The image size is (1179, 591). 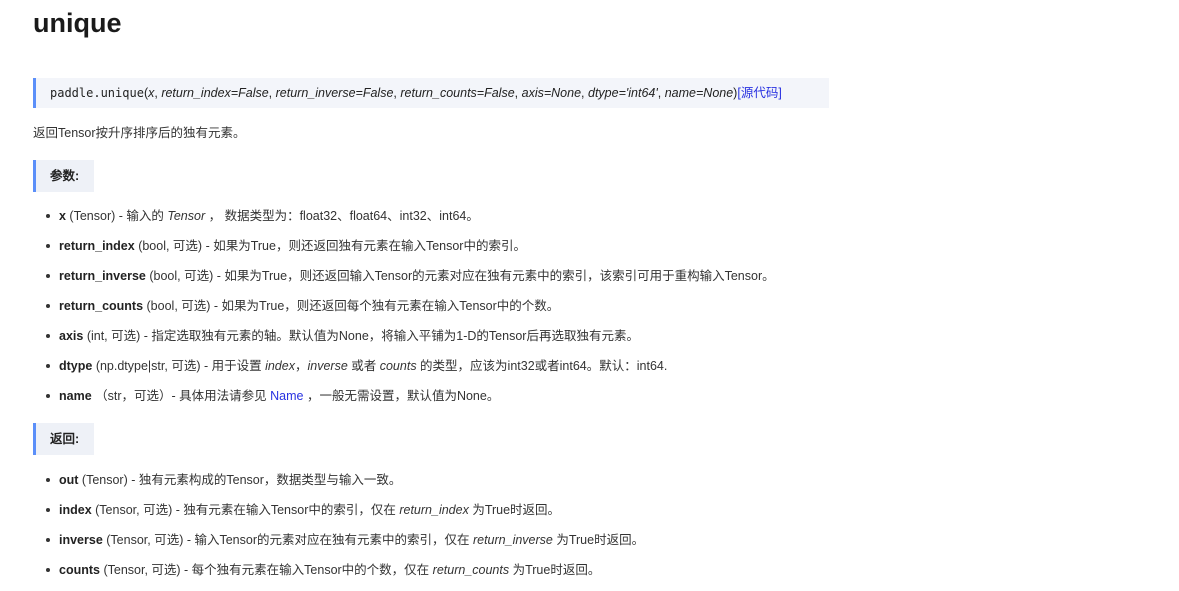 I want to click on param-item-text: 或者, so click(x=363, y=366).